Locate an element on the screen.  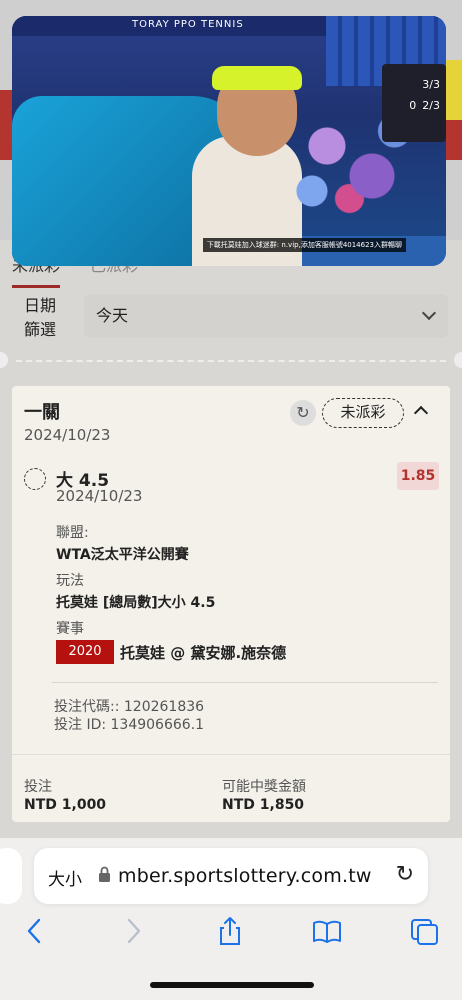
forward-icon is located at coordinates (133, 931).